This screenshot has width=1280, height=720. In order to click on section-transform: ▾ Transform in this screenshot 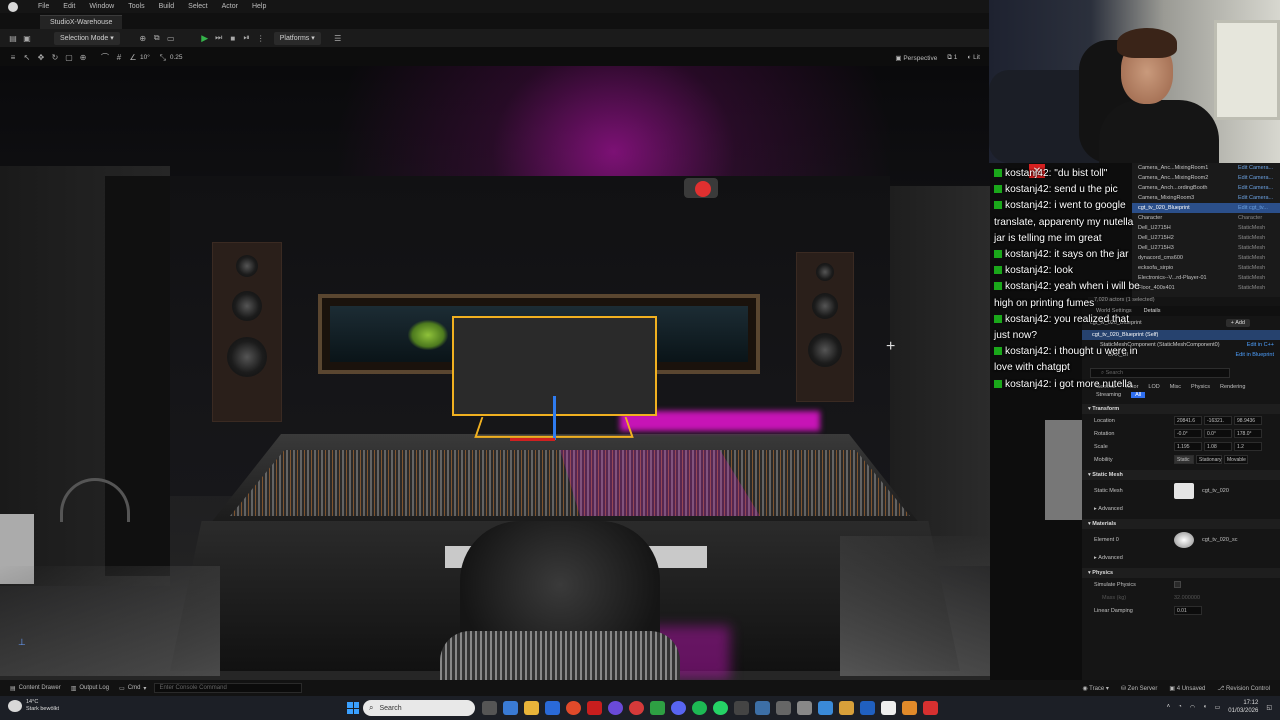, I will do `click(1181, 409)`.